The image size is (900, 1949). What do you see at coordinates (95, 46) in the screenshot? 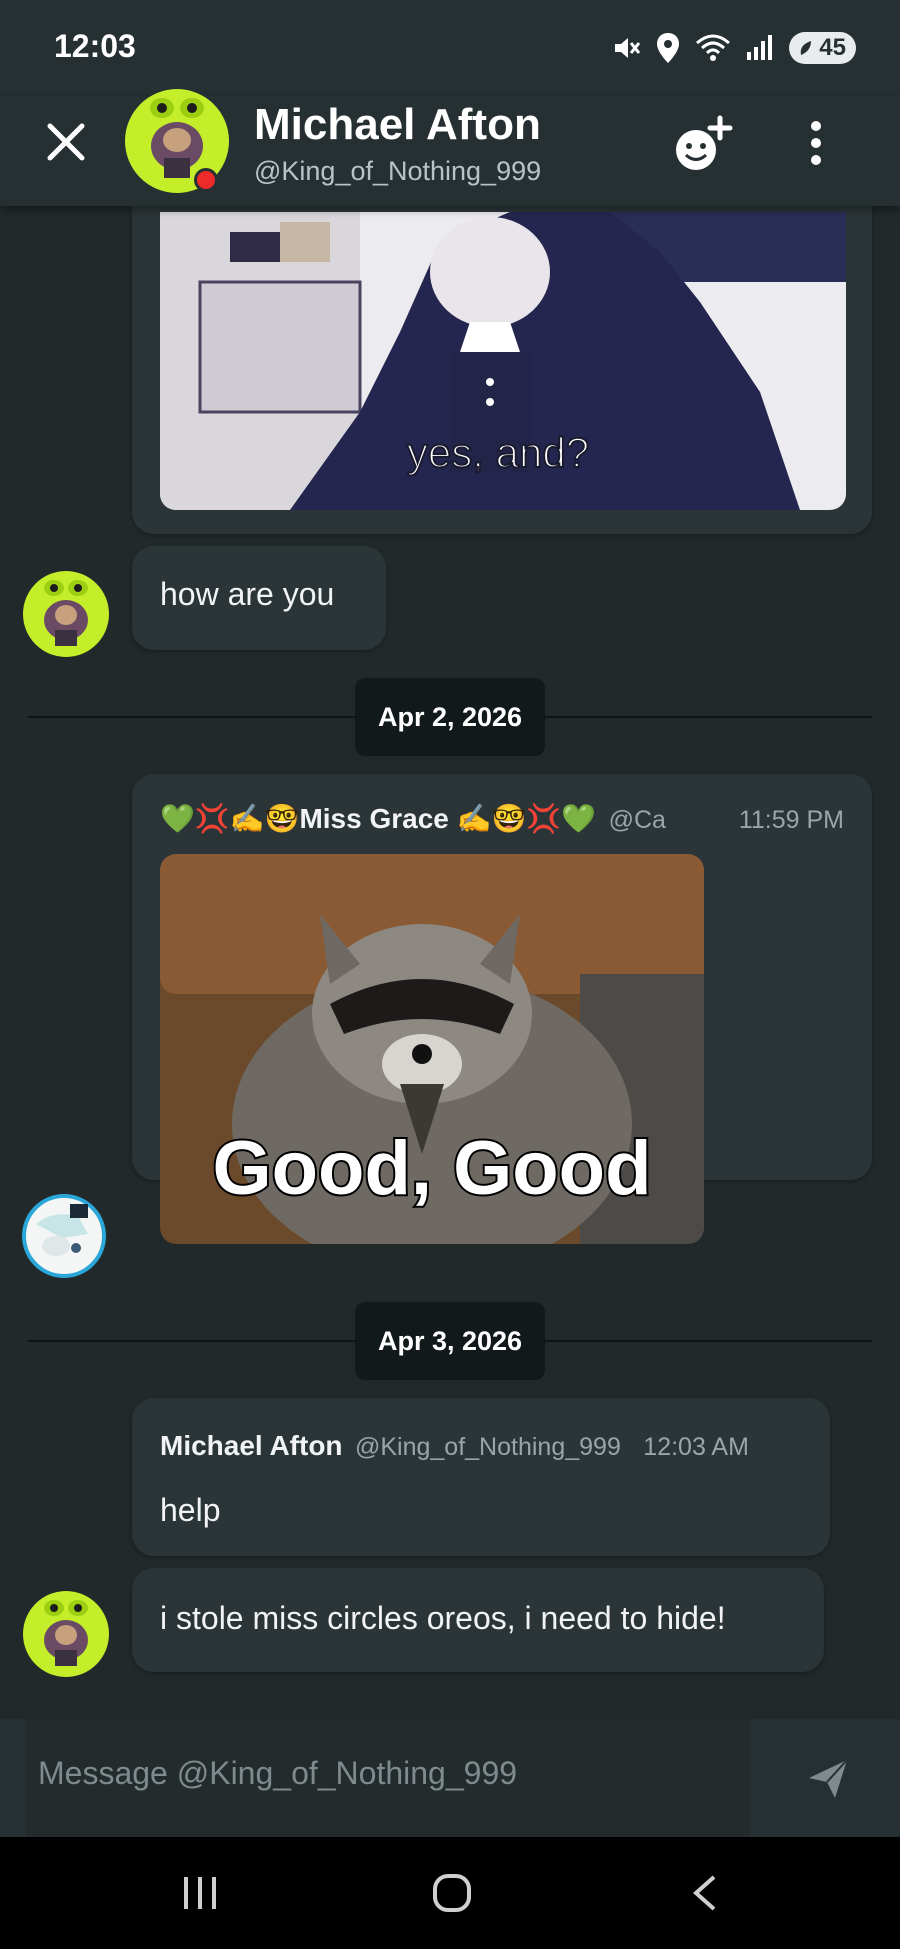
I see `status-time: 12:03` at bounding box center [95, 46].